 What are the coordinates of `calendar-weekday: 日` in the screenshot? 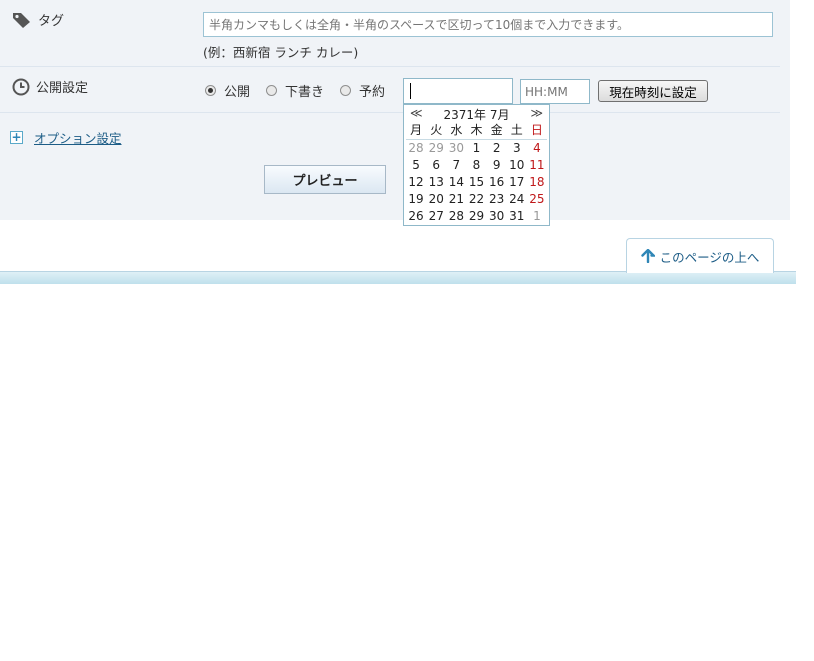 It's located at (536, 131).